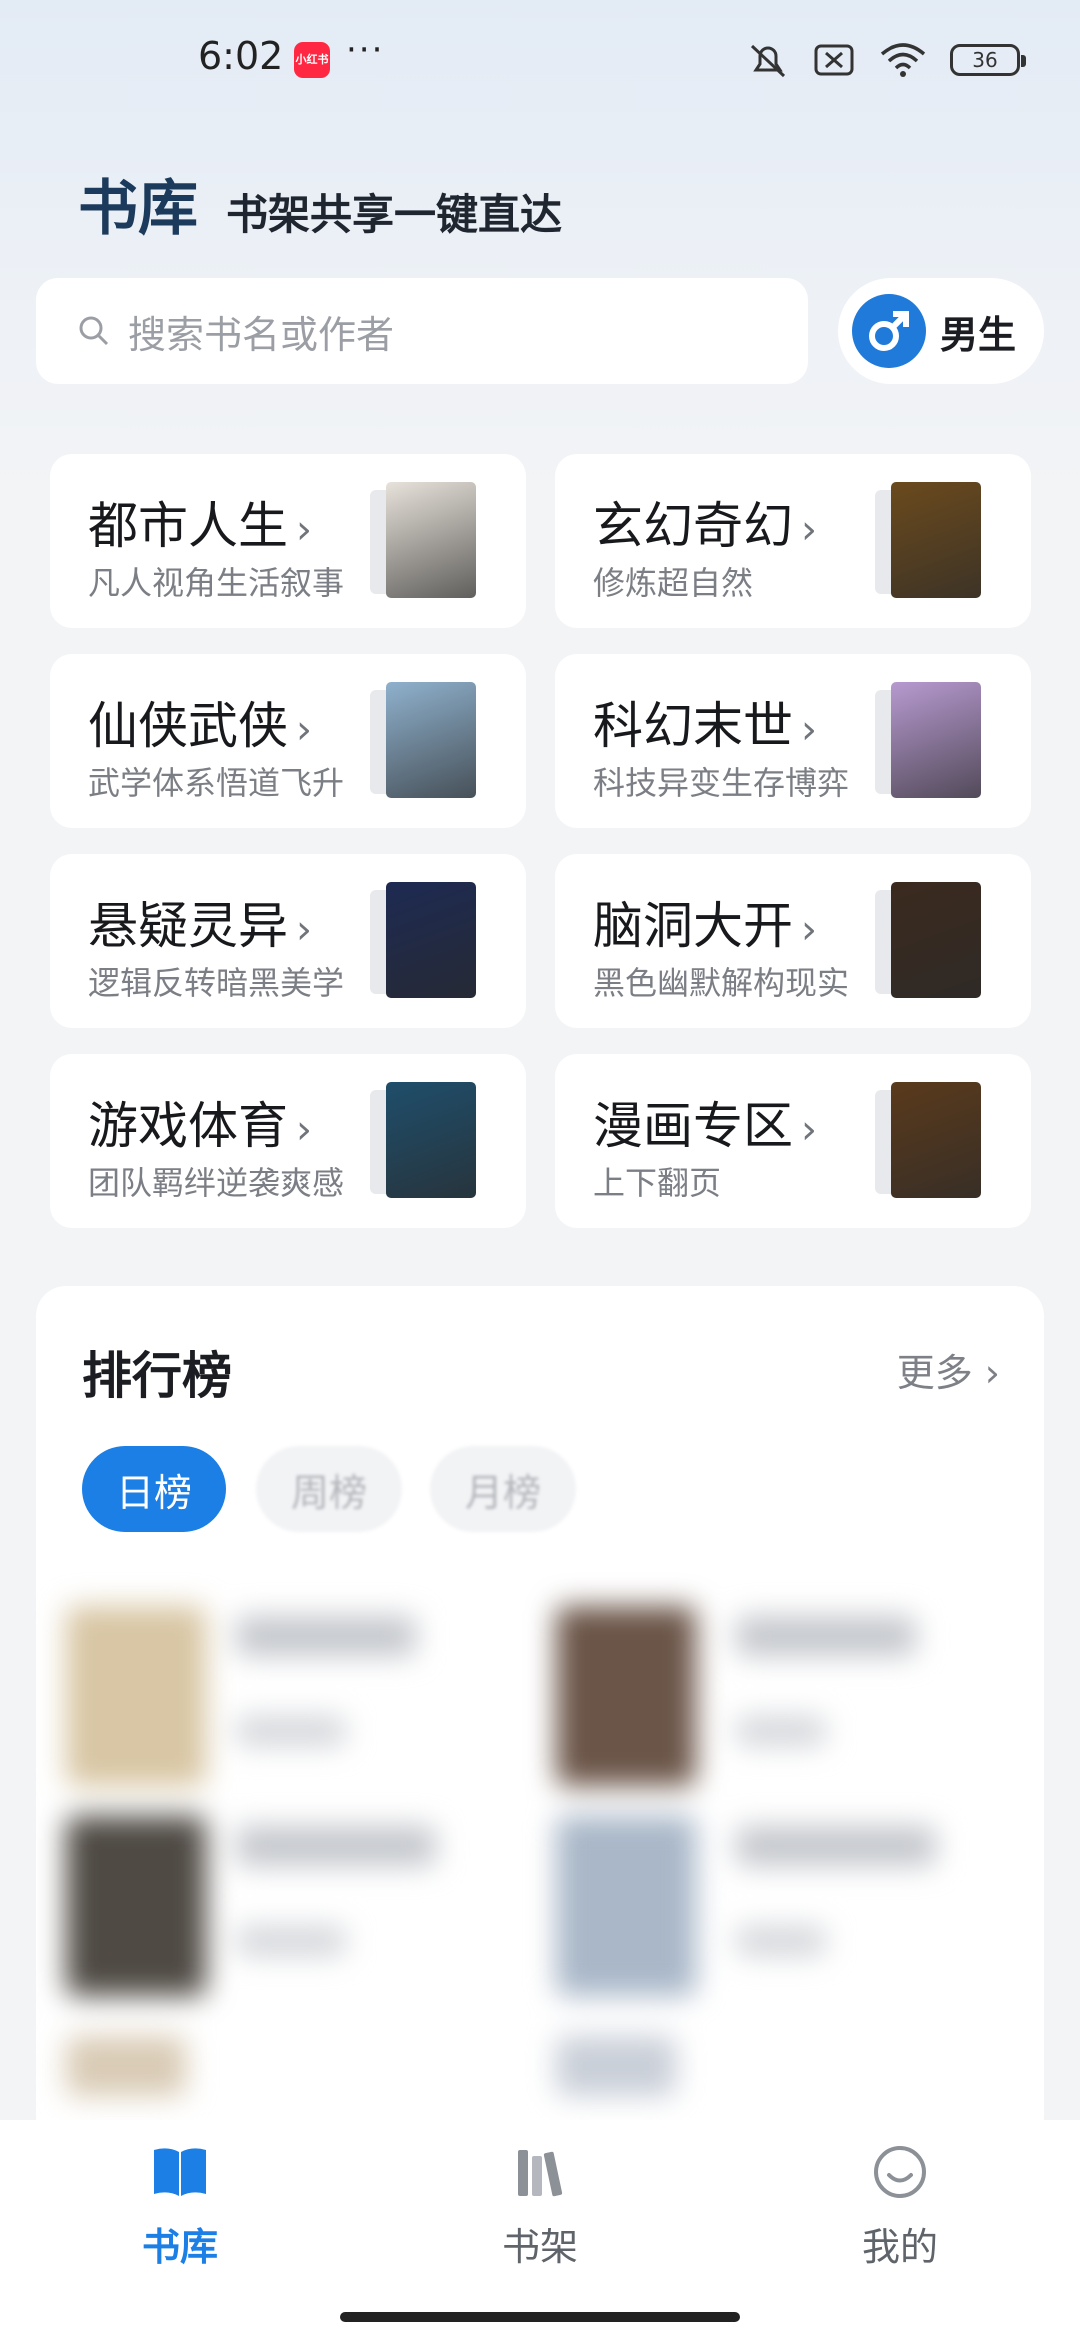 This screenshot has width=1080, height=2340. What do you see at coordinates (705, 926) in the screenshot?
I see `category-title: 脑洞大开 ›` at bounding box center [705, 926].